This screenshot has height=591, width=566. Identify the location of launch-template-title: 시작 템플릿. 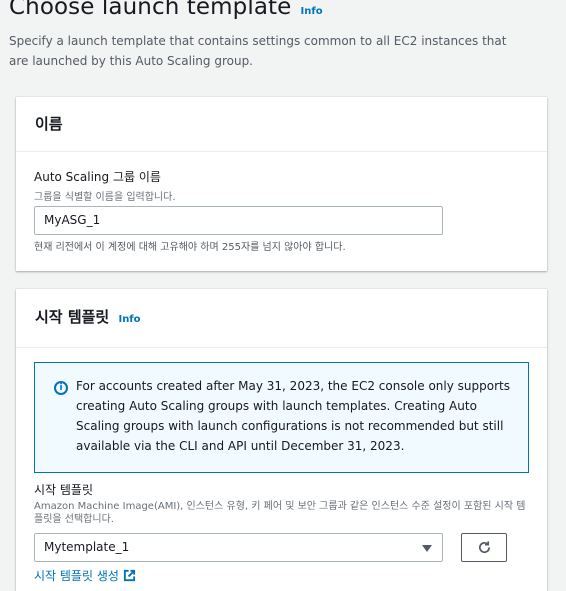
(72, 317).